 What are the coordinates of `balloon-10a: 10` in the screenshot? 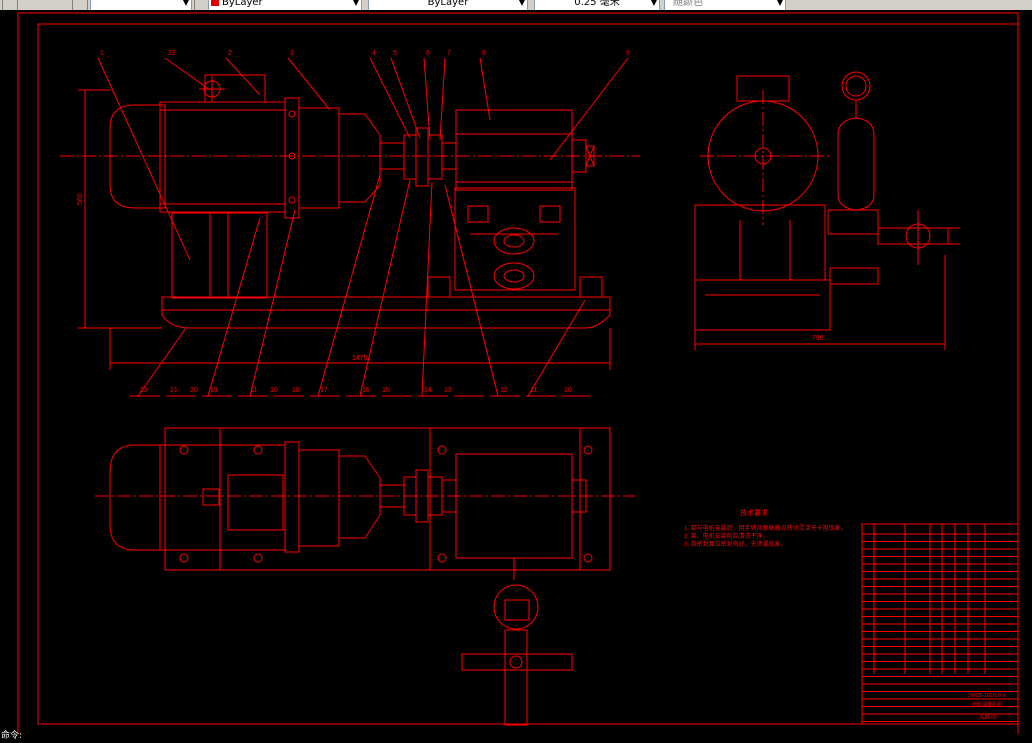 It's located at (274, 390).